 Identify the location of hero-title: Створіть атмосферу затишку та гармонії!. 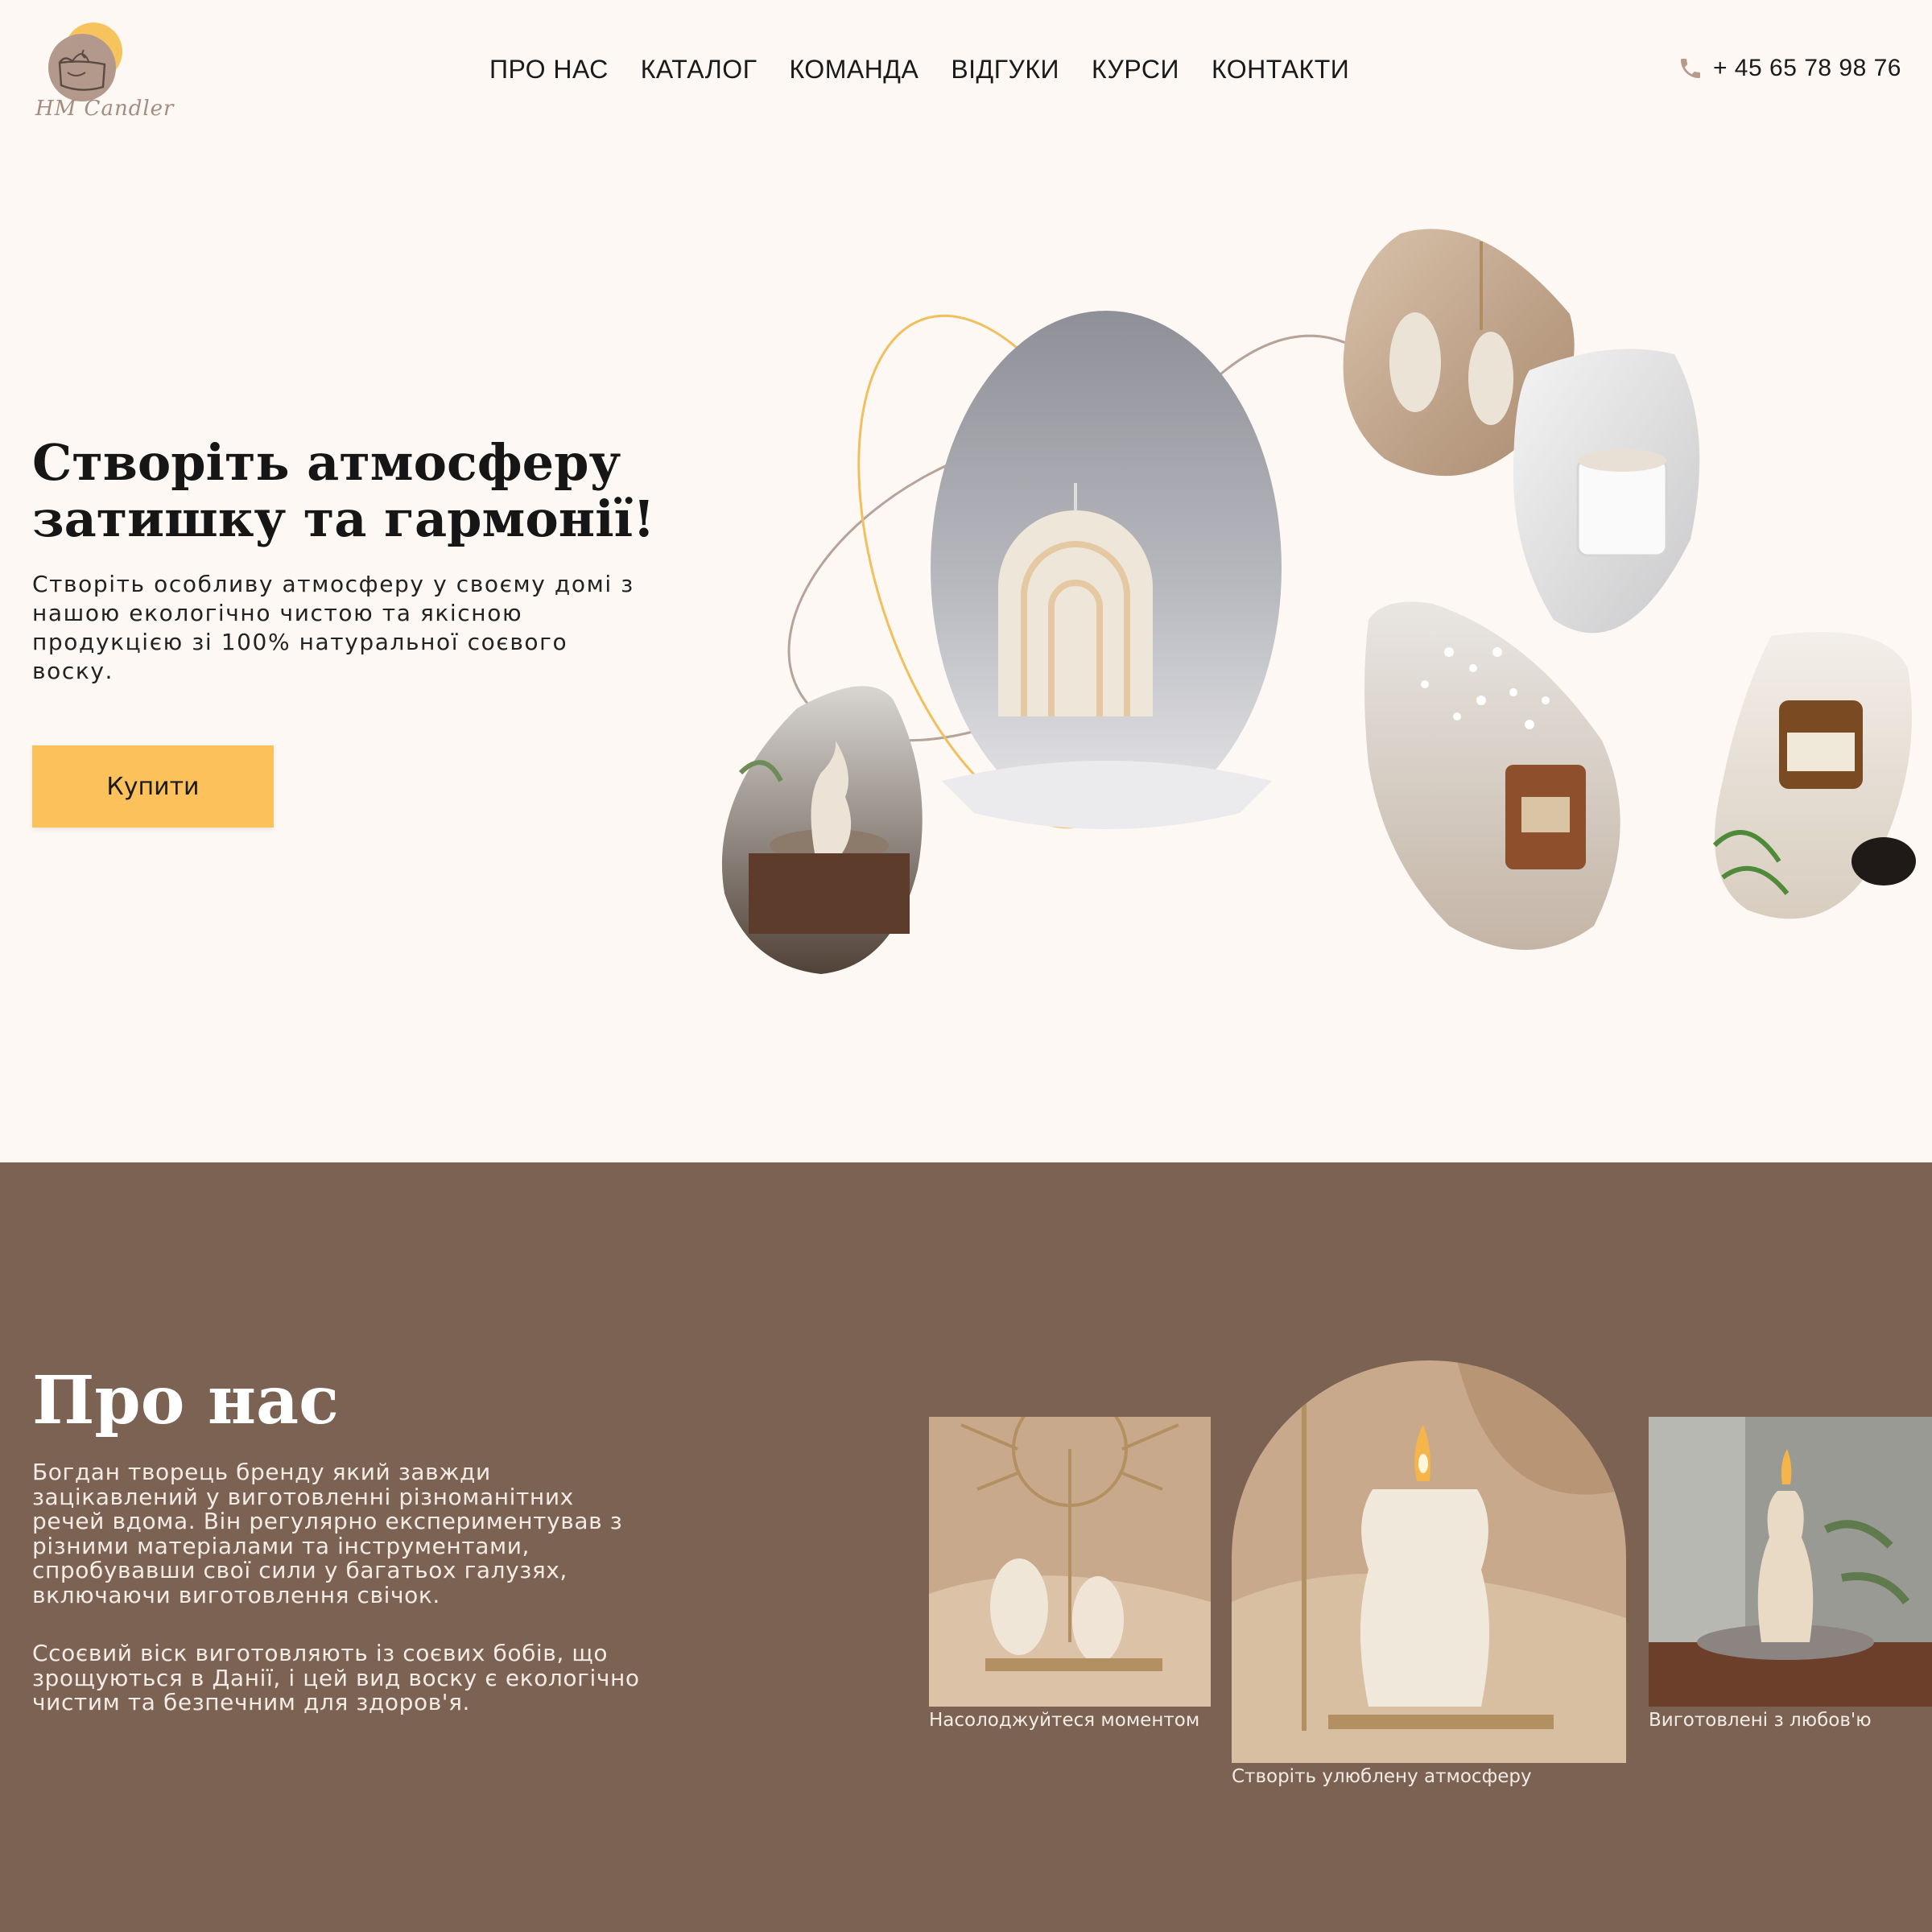
(346, 491).